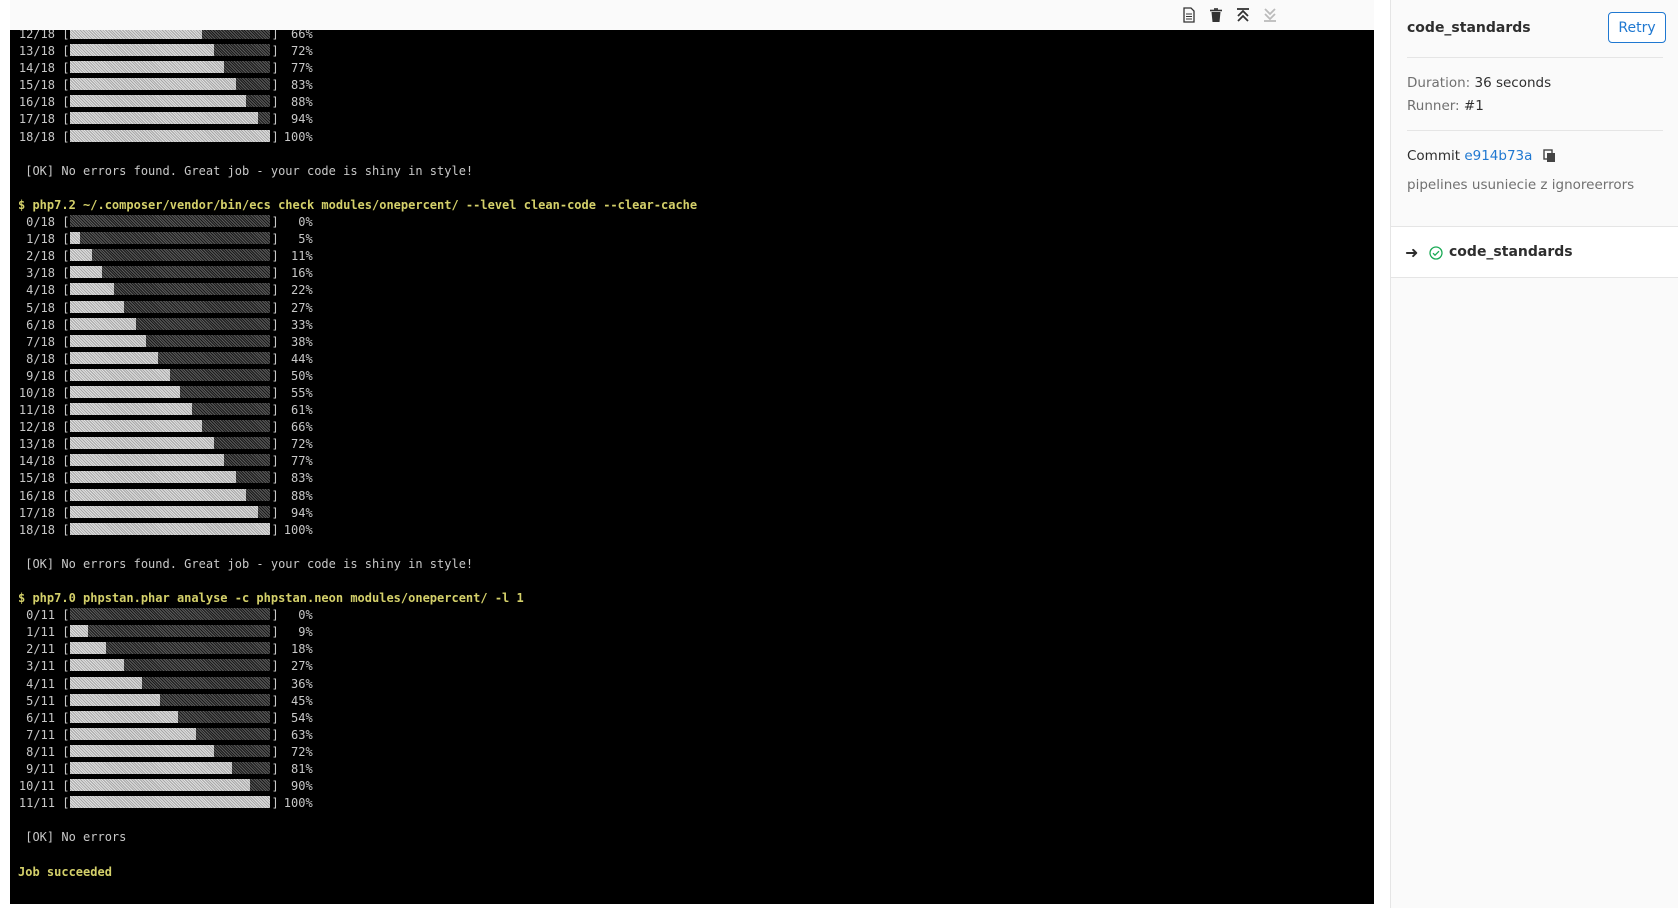  What do you see at coordinates (40, 769) in the screenshot?
I see `progress-count: 9/11` at bounding box center [40, 769].